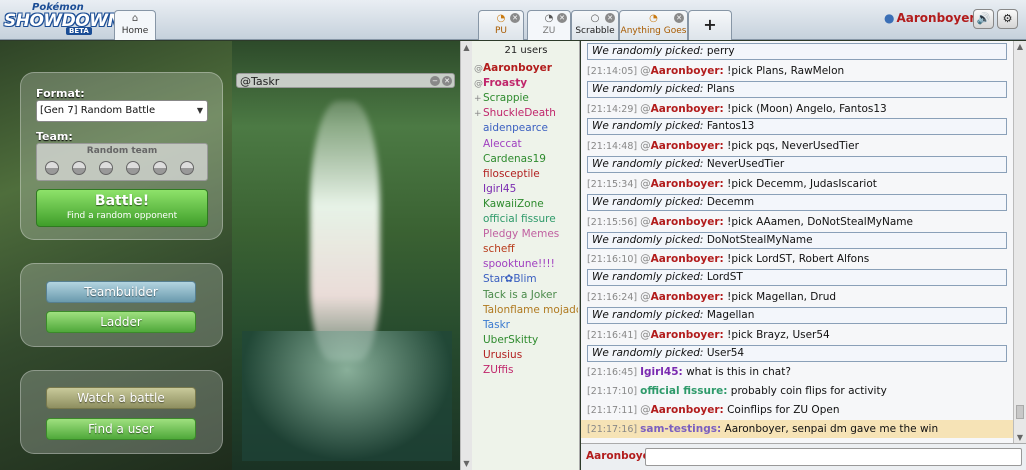  Describe the element at coordinates (526, 340) in the screenshot. I see `userlist-item: UberSkitty` at that location.